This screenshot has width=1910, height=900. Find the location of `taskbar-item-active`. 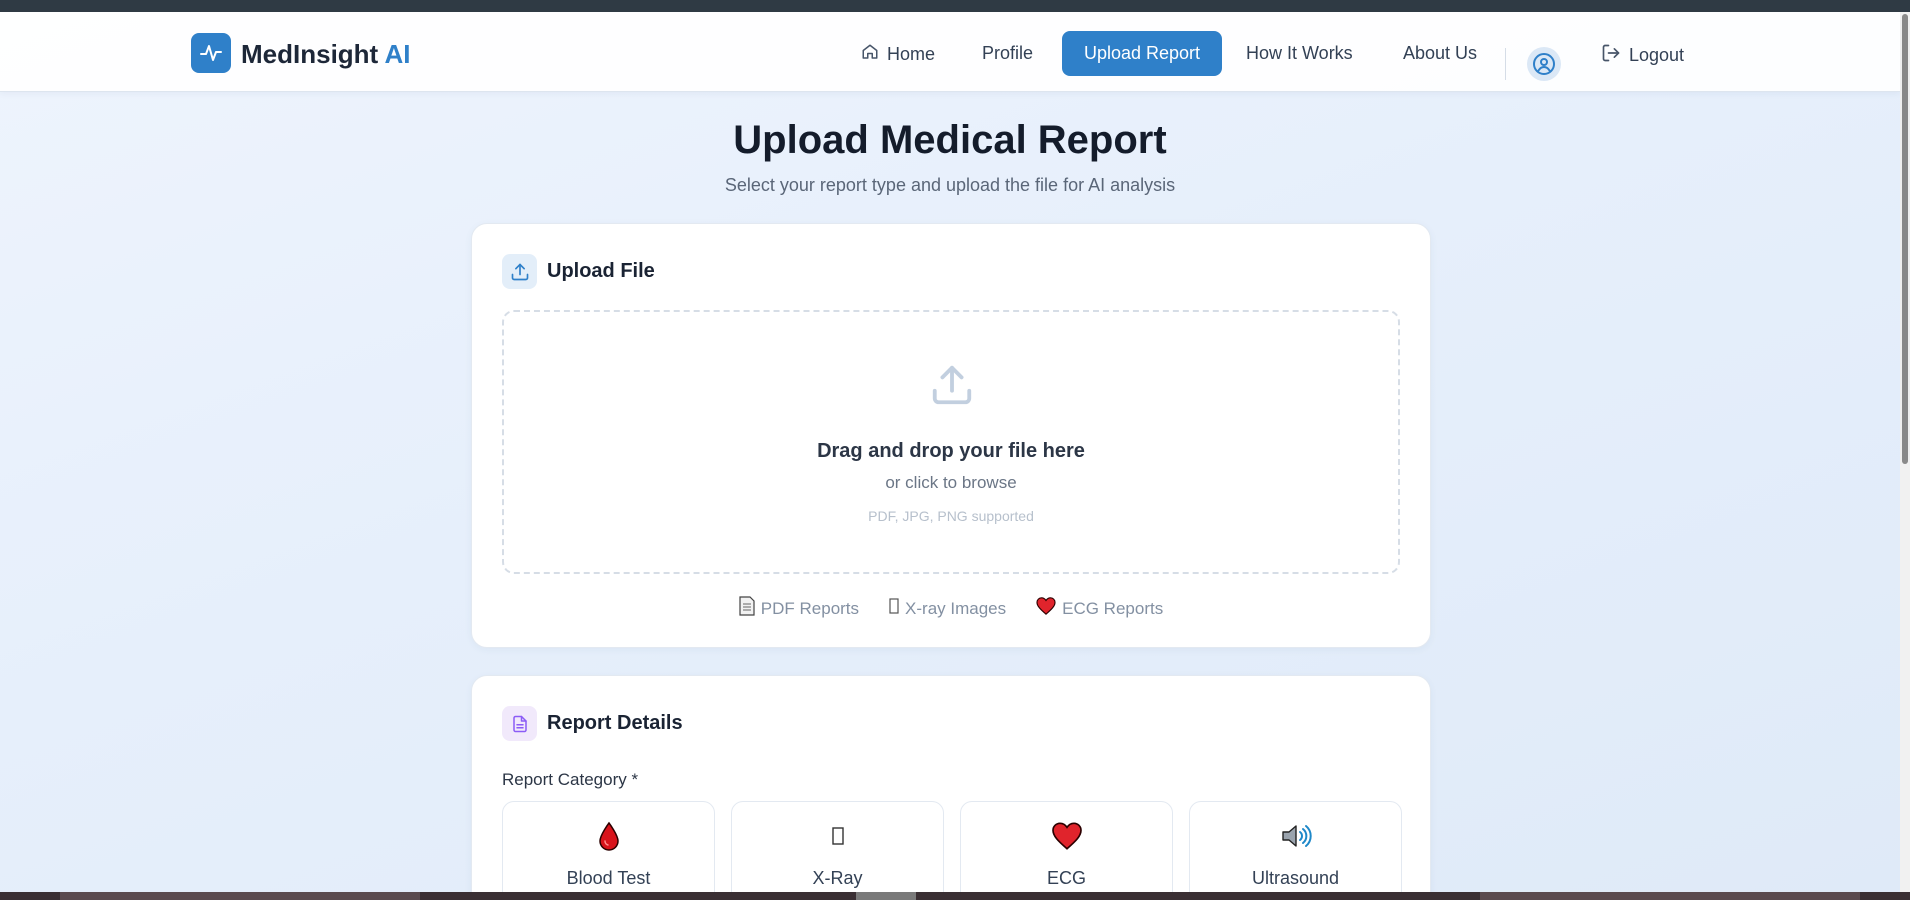

taskbar-item-active is located at coordinates (886, 896).